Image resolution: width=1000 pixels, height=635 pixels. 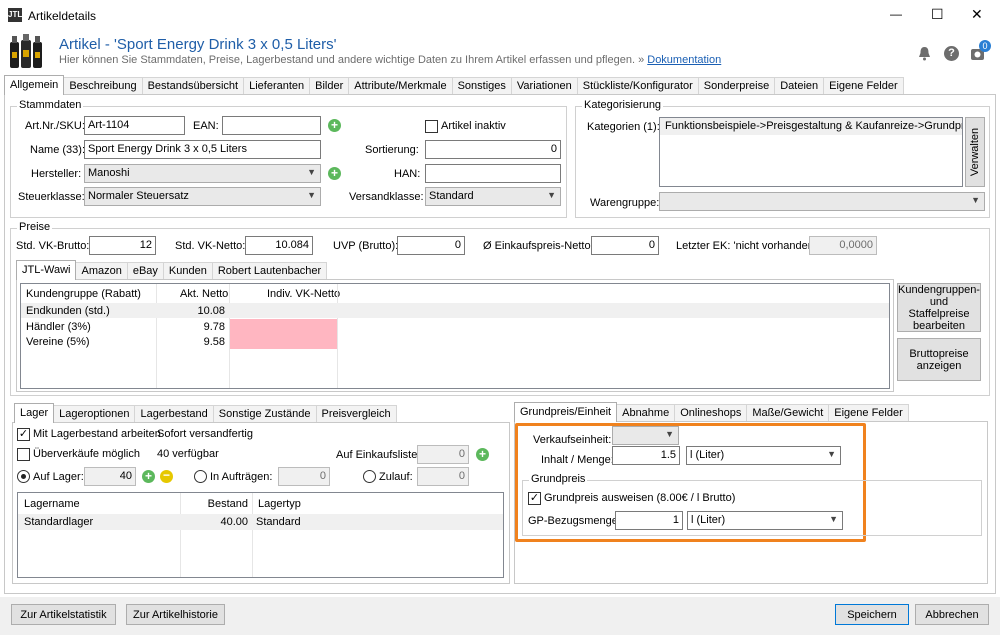 What do you see at coordinates (736, 86) in the screenshot?
I see `tab-sonderpreise: Sonderpreise` at bounding box center [736, 86].